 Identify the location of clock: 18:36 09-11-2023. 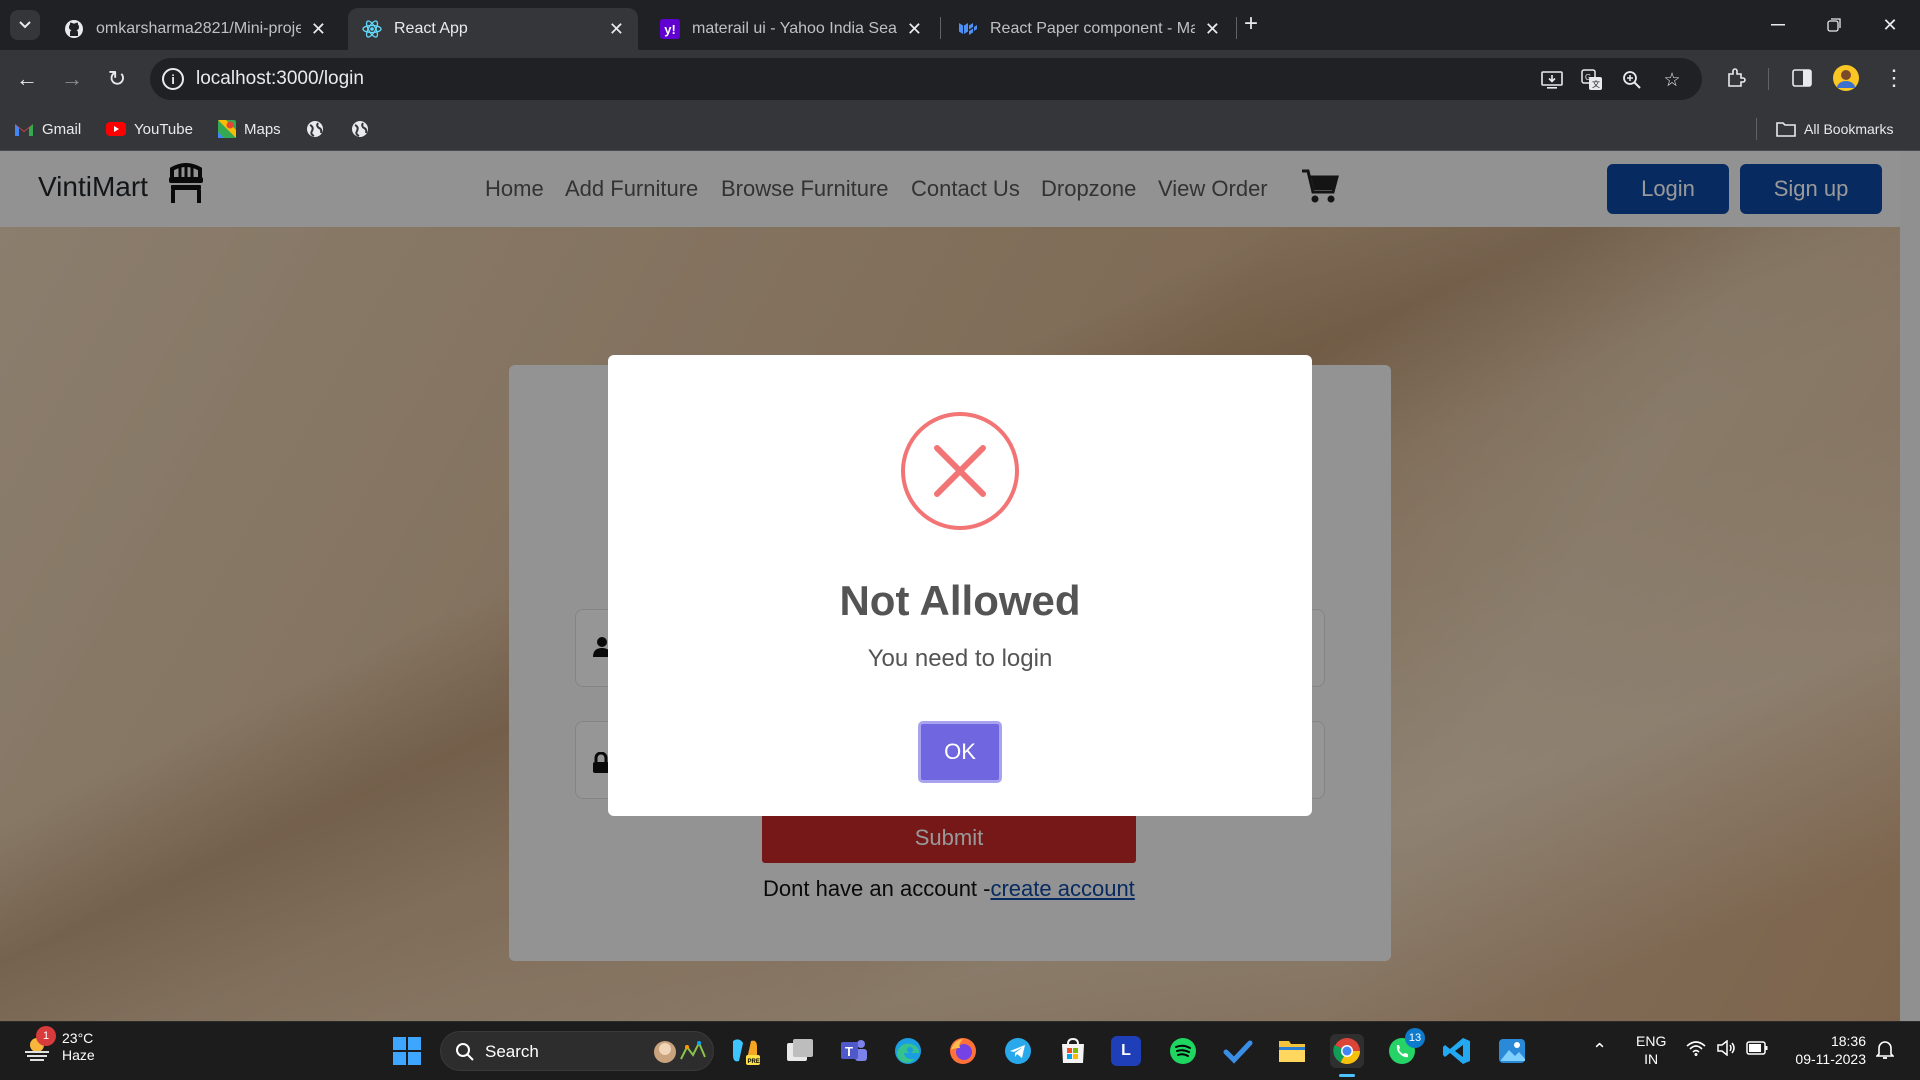
(1826, 1050).